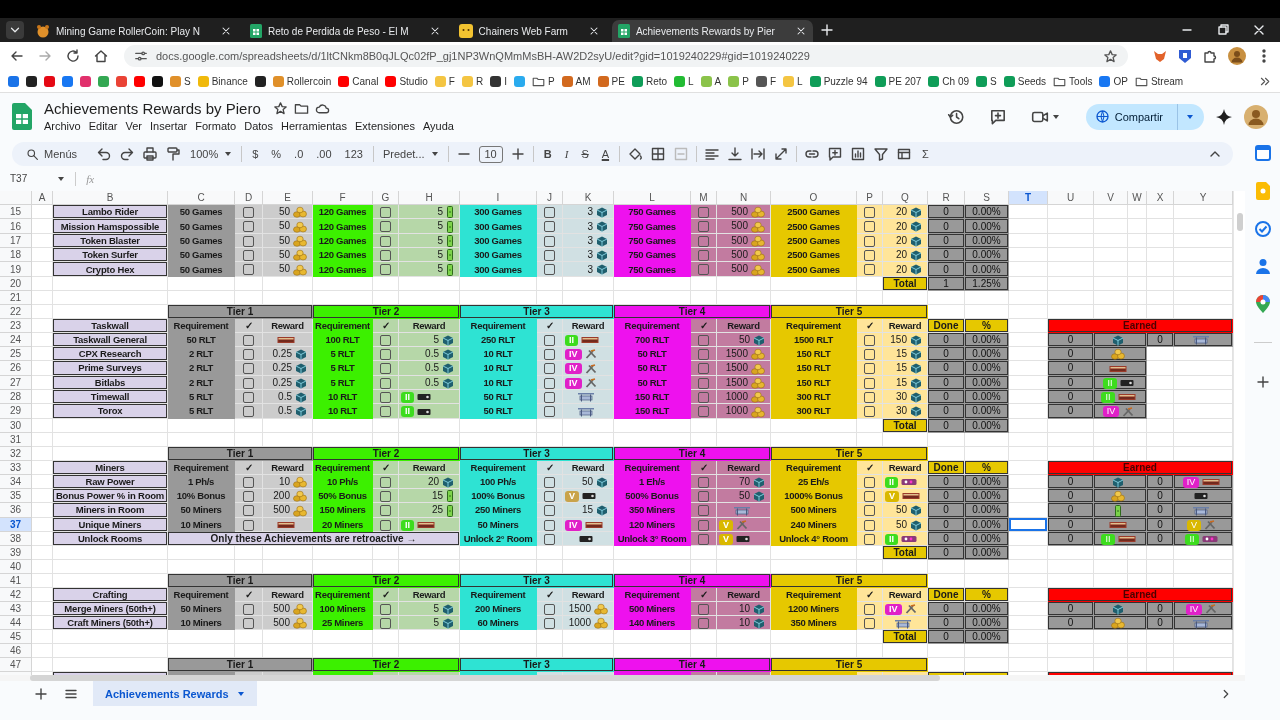 The height and width of the screenshot is (720, 1280). I want to click on row-header: 15, so click(16, 212).